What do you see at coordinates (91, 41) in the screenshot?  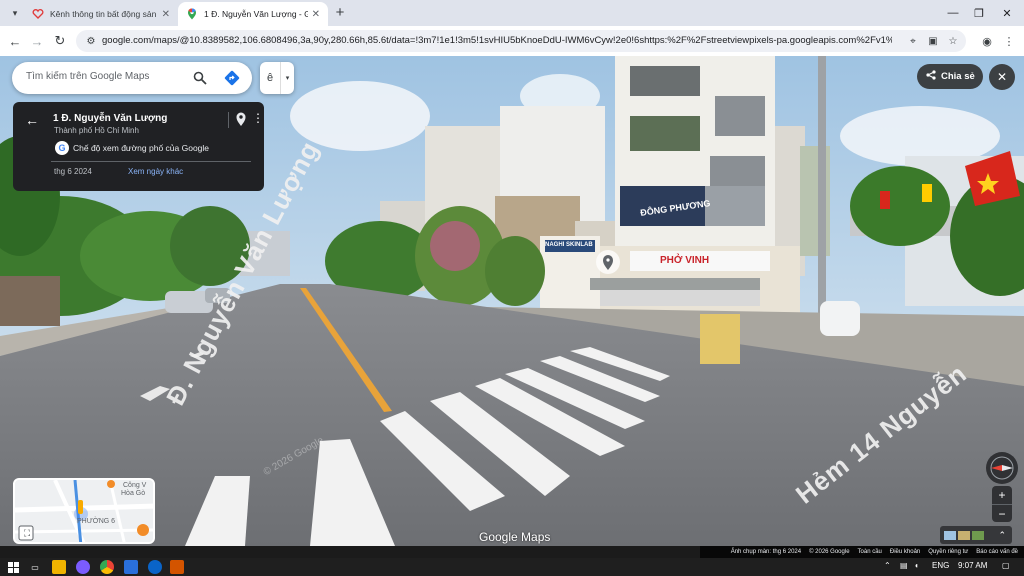 I see `site-info-icon: ⚙` at bounding box center [91, 41].